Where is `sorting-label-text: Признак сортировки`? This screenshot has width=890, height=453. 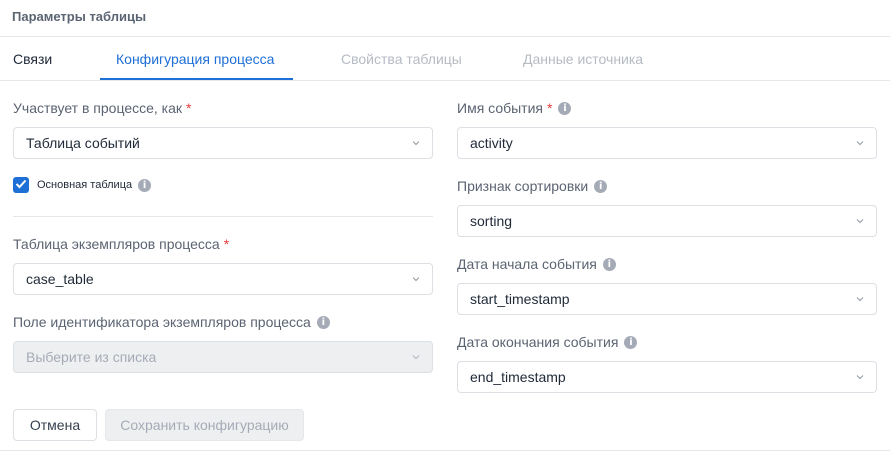
sorting-label-text: Признак сортировки is located at coordinates (523, 186).